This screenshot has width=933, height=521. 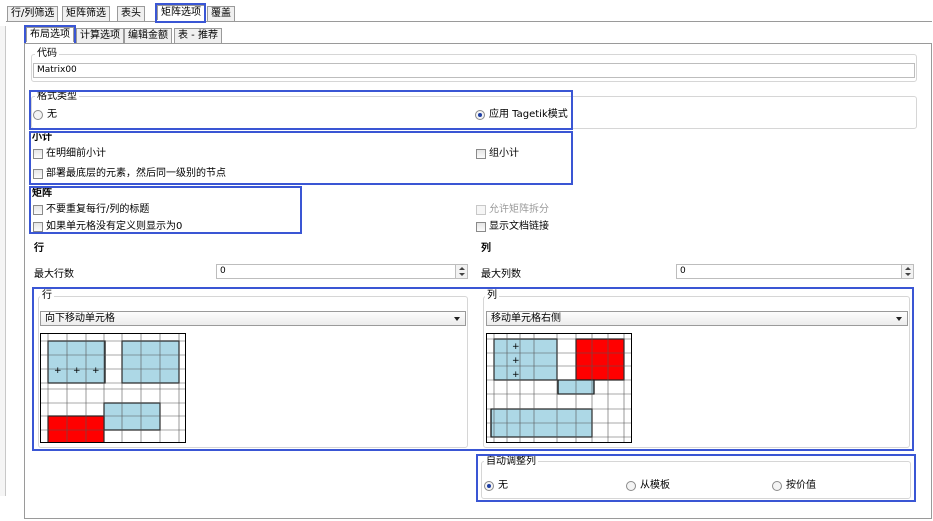 I want to click on format-type-title: 格式类型, so click(x=57, y=97).